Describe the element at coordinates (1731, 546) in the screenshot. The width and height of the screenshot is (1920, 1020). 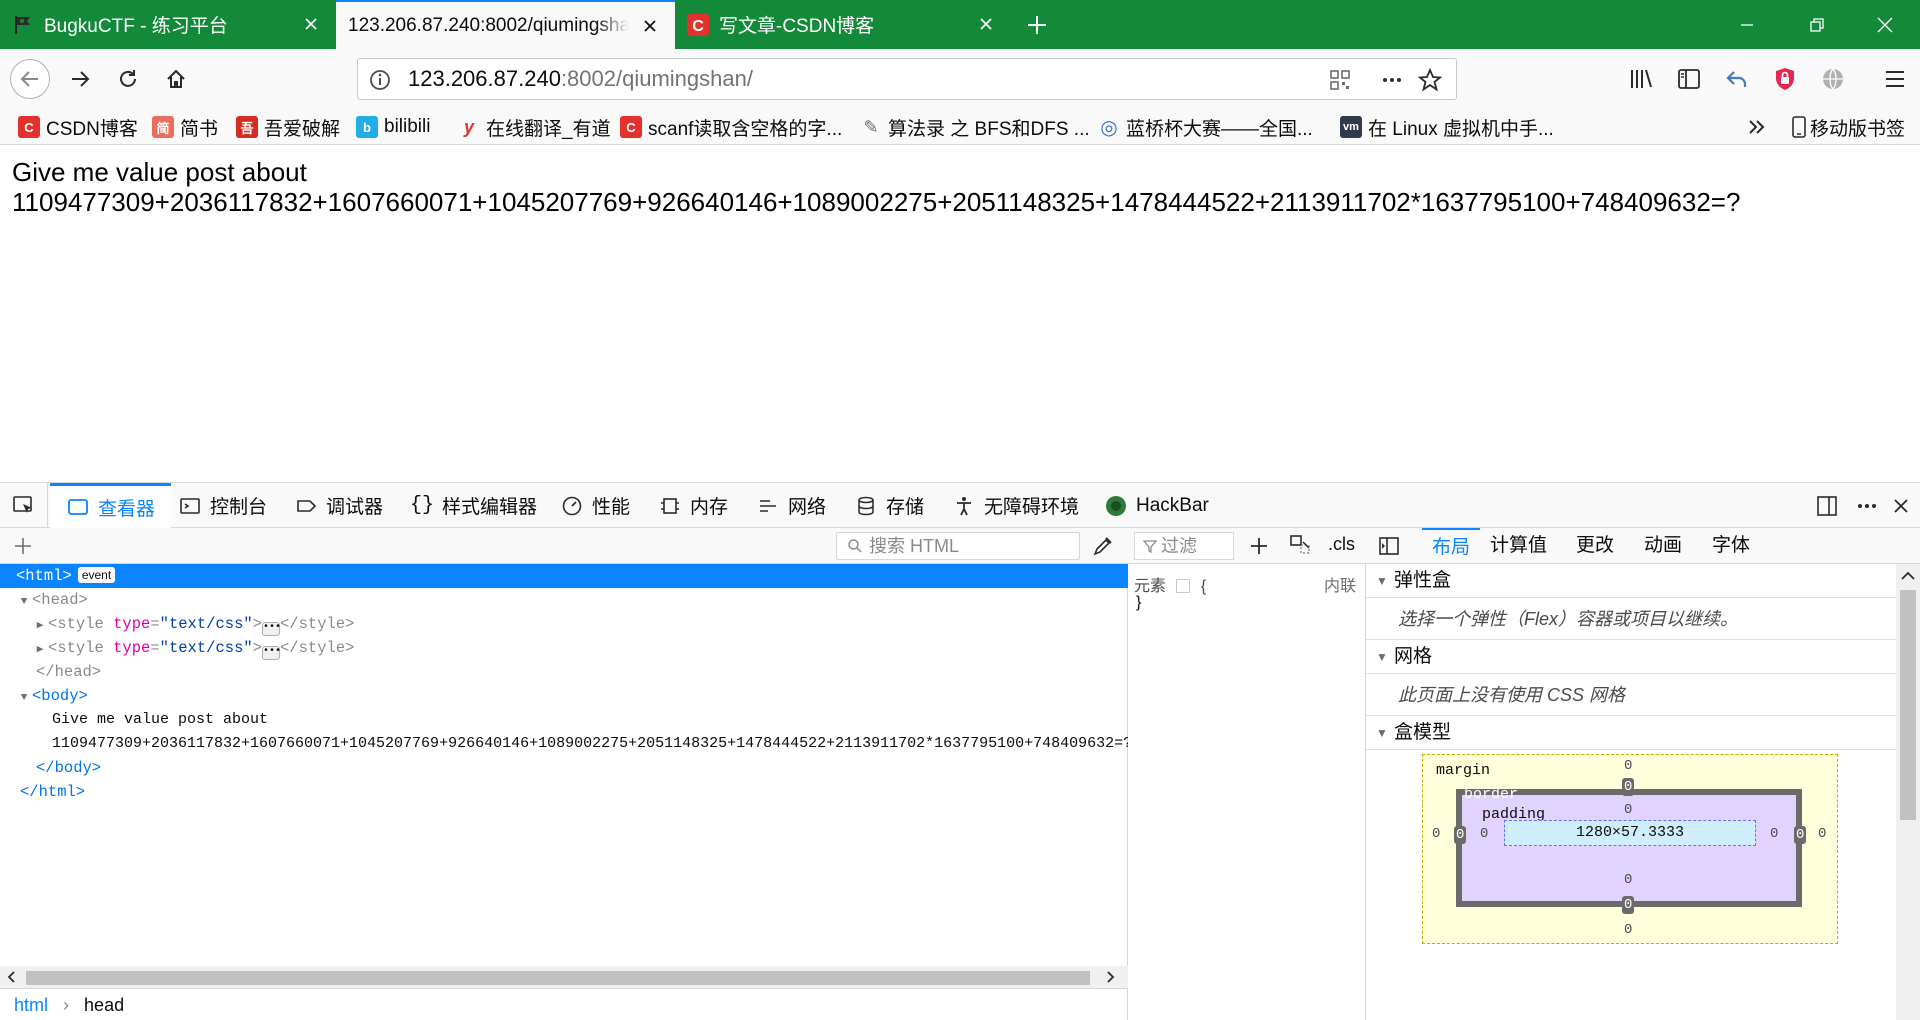
I see `tab-fonts: 字体` at that location.